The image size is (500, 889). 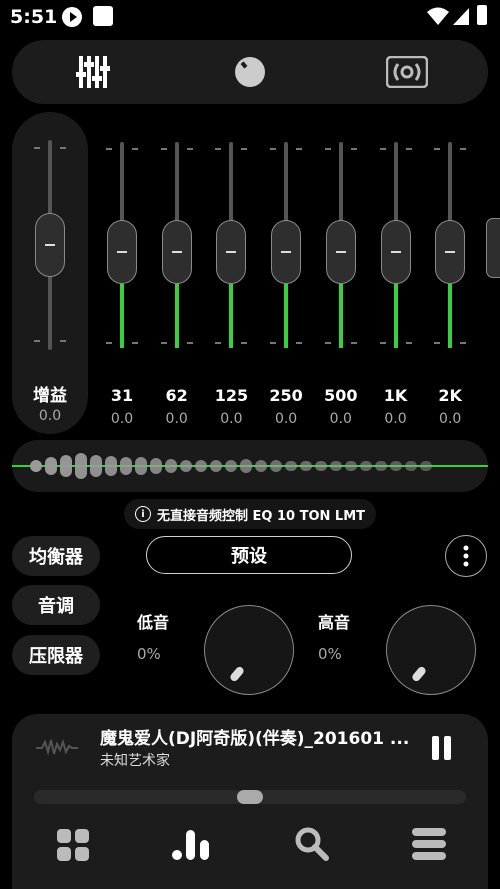 I want to click on pause-button, so click(x=442, y=750).